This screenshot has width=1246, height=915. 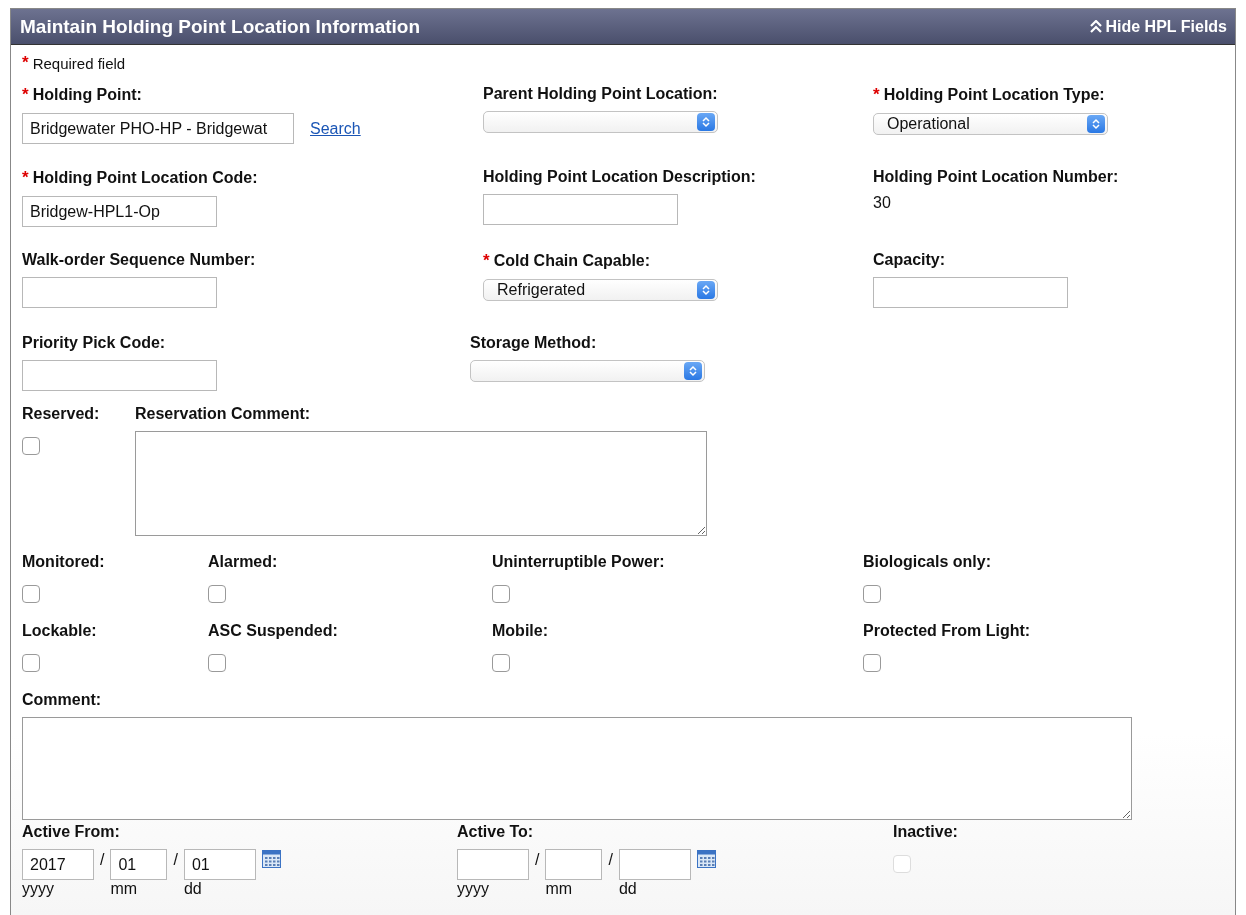 What do you see at coordinates (947, 631) in the screenshot?
I see `field-label: Protected From Light:` at bounding box center [947, 631].